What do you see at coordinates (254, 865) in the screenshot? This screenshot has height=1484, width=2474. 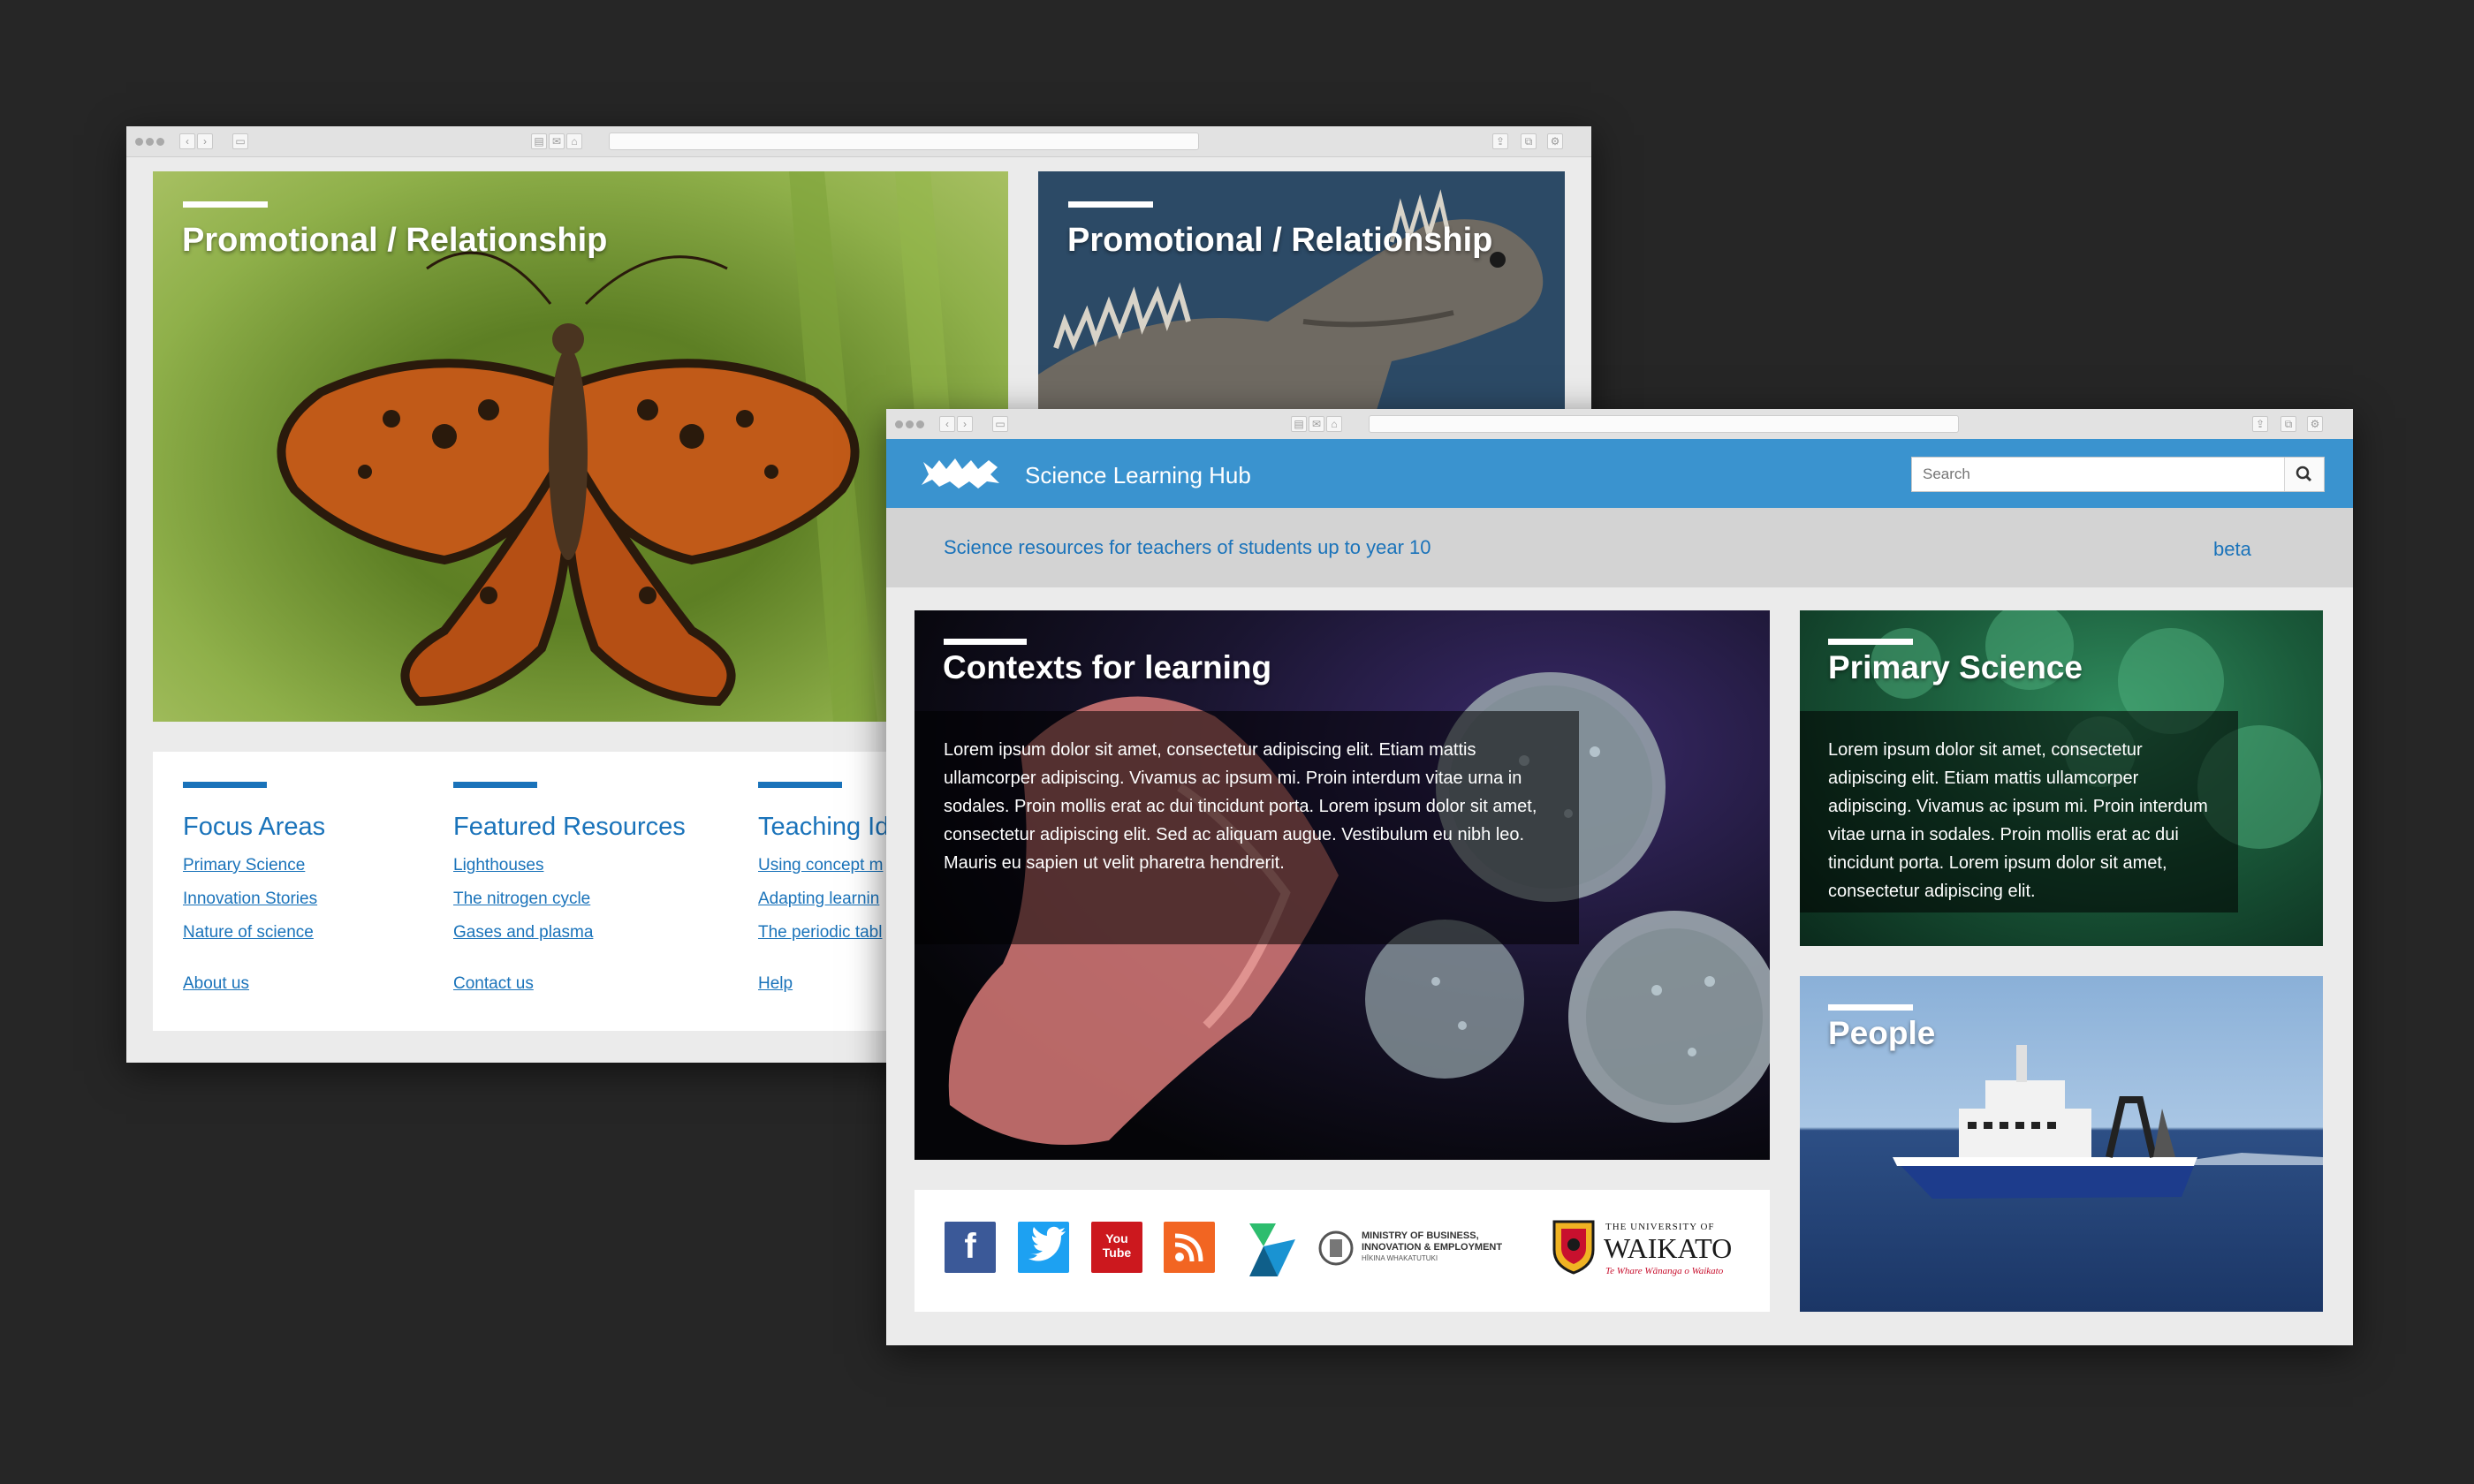 I see `link-primary-science: Primary Science` at bounding box center [254, 865].